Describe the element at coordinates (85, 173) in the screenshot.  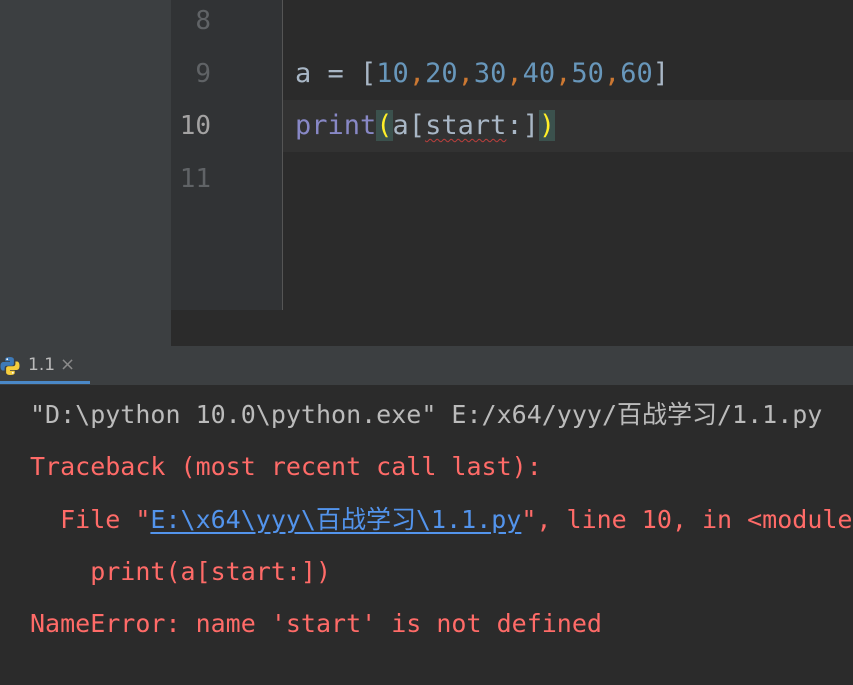
I see `project-panel-strip` at that location.